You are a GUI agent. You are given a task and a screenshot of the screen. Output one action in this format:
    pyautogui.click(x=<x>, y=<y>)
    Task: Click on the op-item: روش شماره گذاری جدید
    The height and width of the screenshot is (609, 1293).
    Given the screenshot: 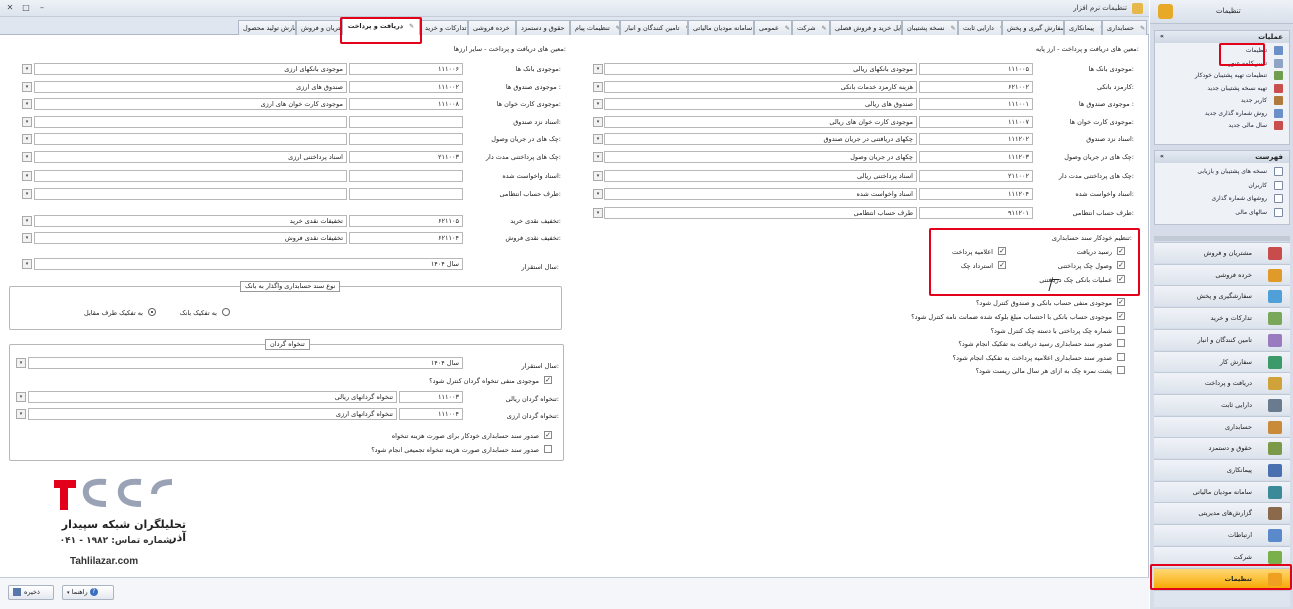 What is the action you would take?
    pyautogui.click(x=1236, y=113)
    